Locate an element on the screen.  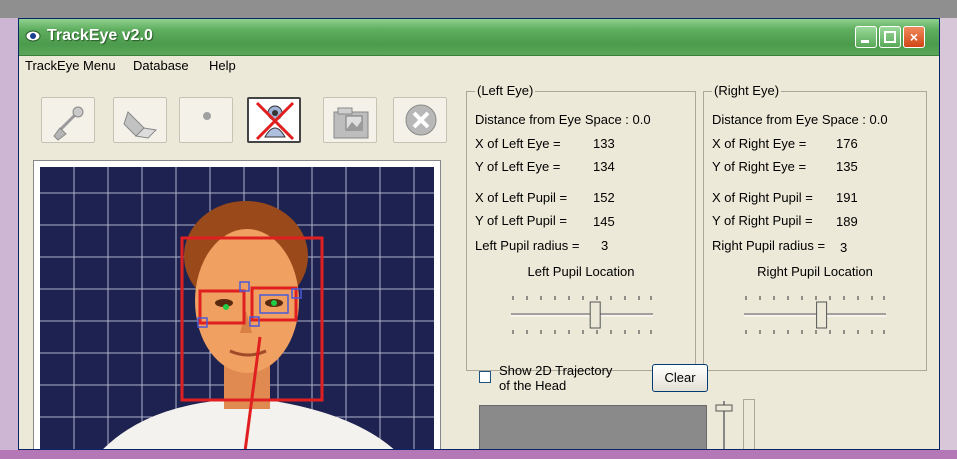
right-eye-y-value: 135 is located at coordinates (847, 166).